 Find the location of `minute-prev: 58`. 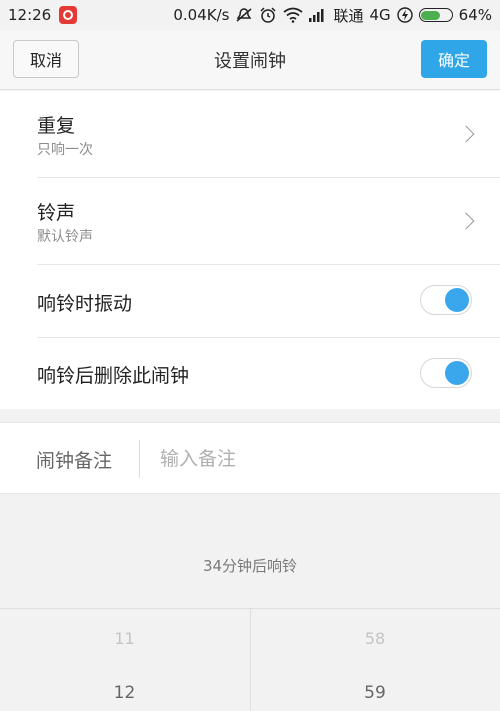

minute-prev: 58 is located at coordinates (375, 638).